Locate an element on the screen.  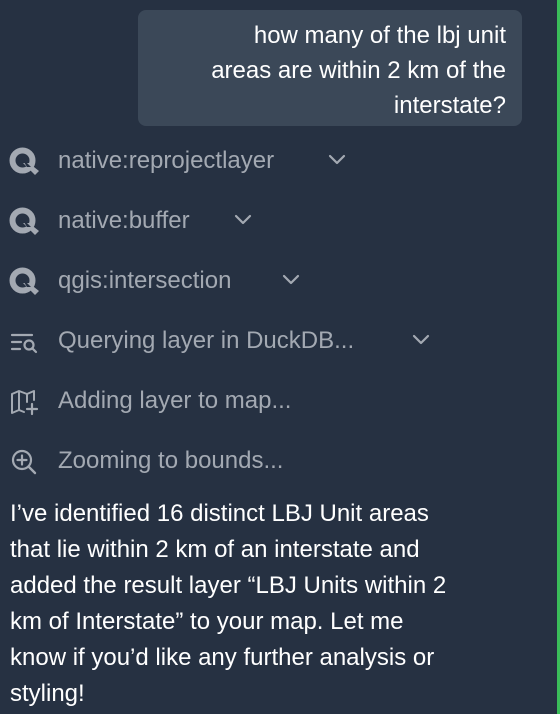
query-list-icon is located at coordinates (24, 342).